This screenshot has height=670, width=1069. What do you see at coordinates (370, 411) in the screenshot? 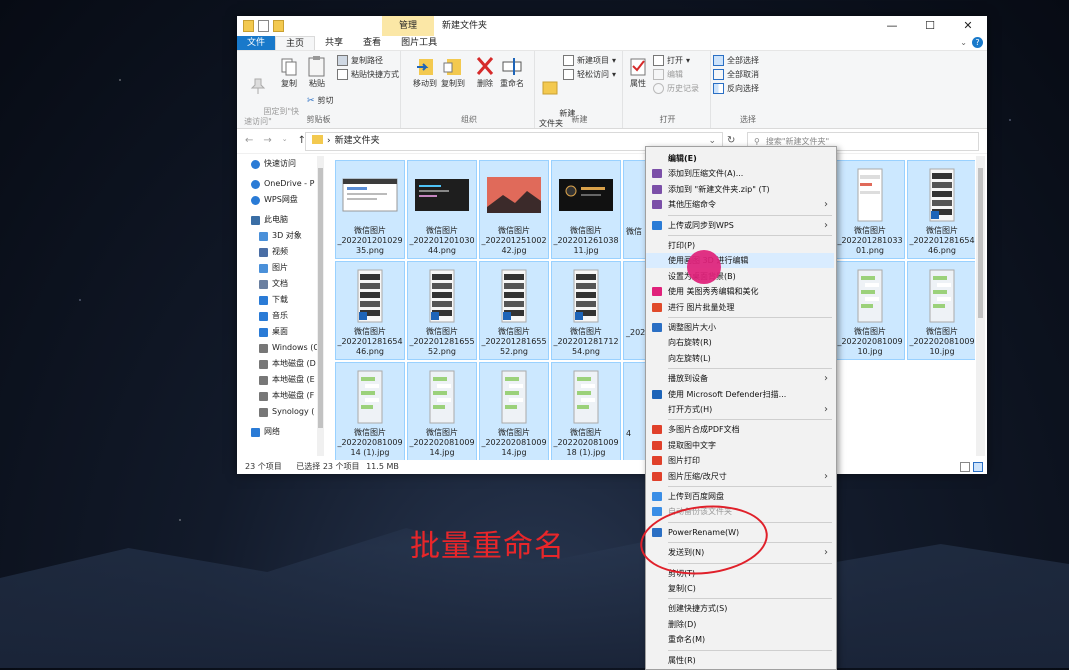
I see `file-item: 微信图片 _202202081009 14 (1).jpg` at bounding box center [370, 411].